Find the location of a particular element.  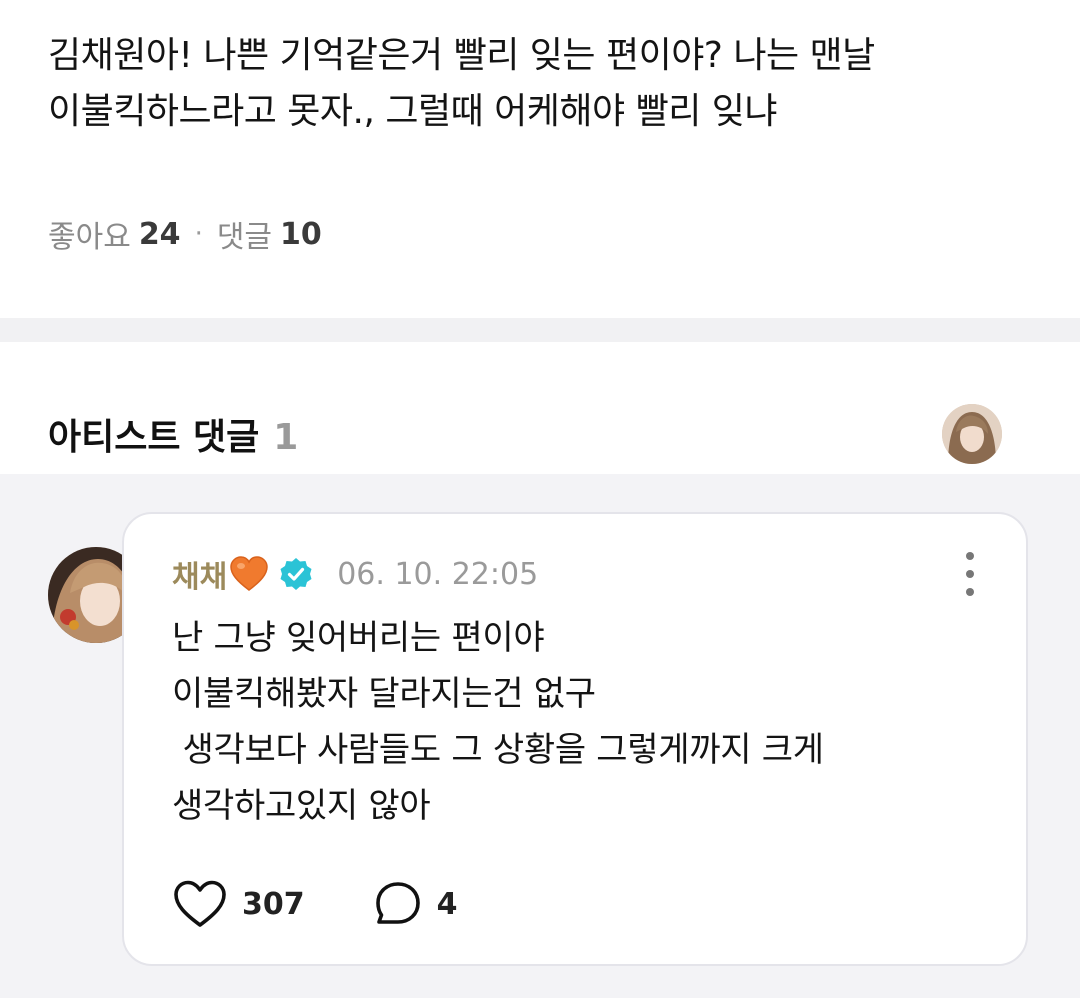

like-count: 307 is located at coordinates (273, 904).